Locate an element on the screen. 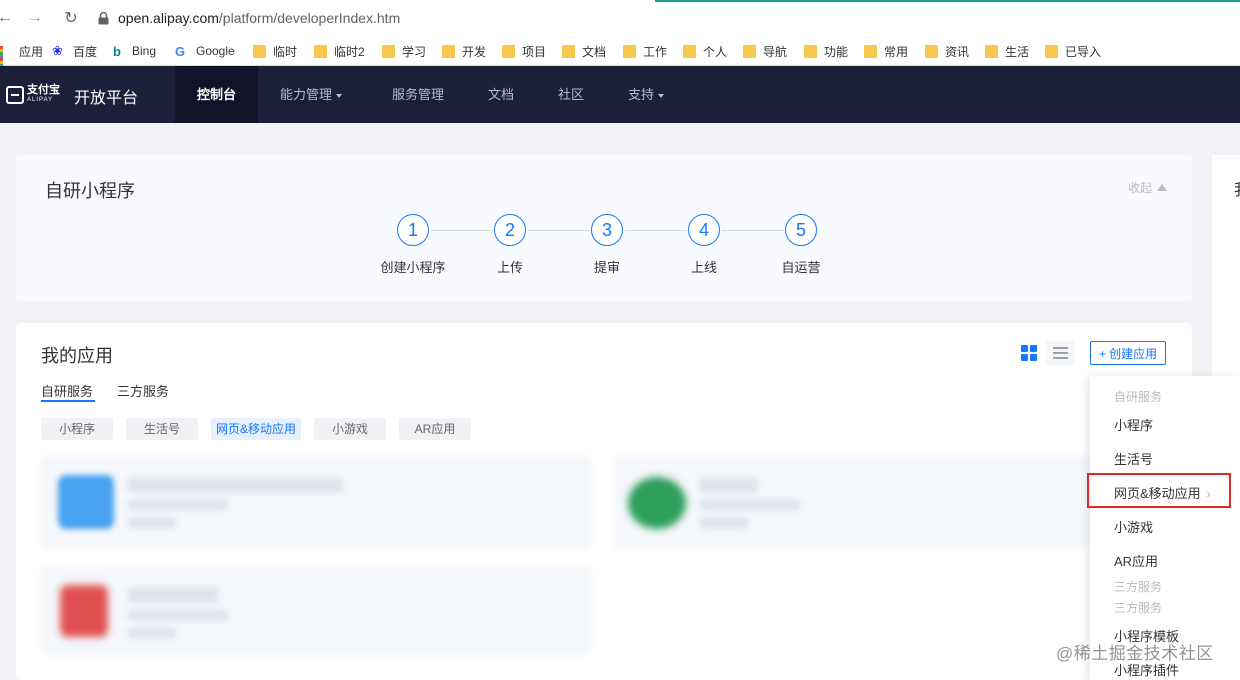  bookmark-folder: 生活 is located at coordinates (1007, 51).